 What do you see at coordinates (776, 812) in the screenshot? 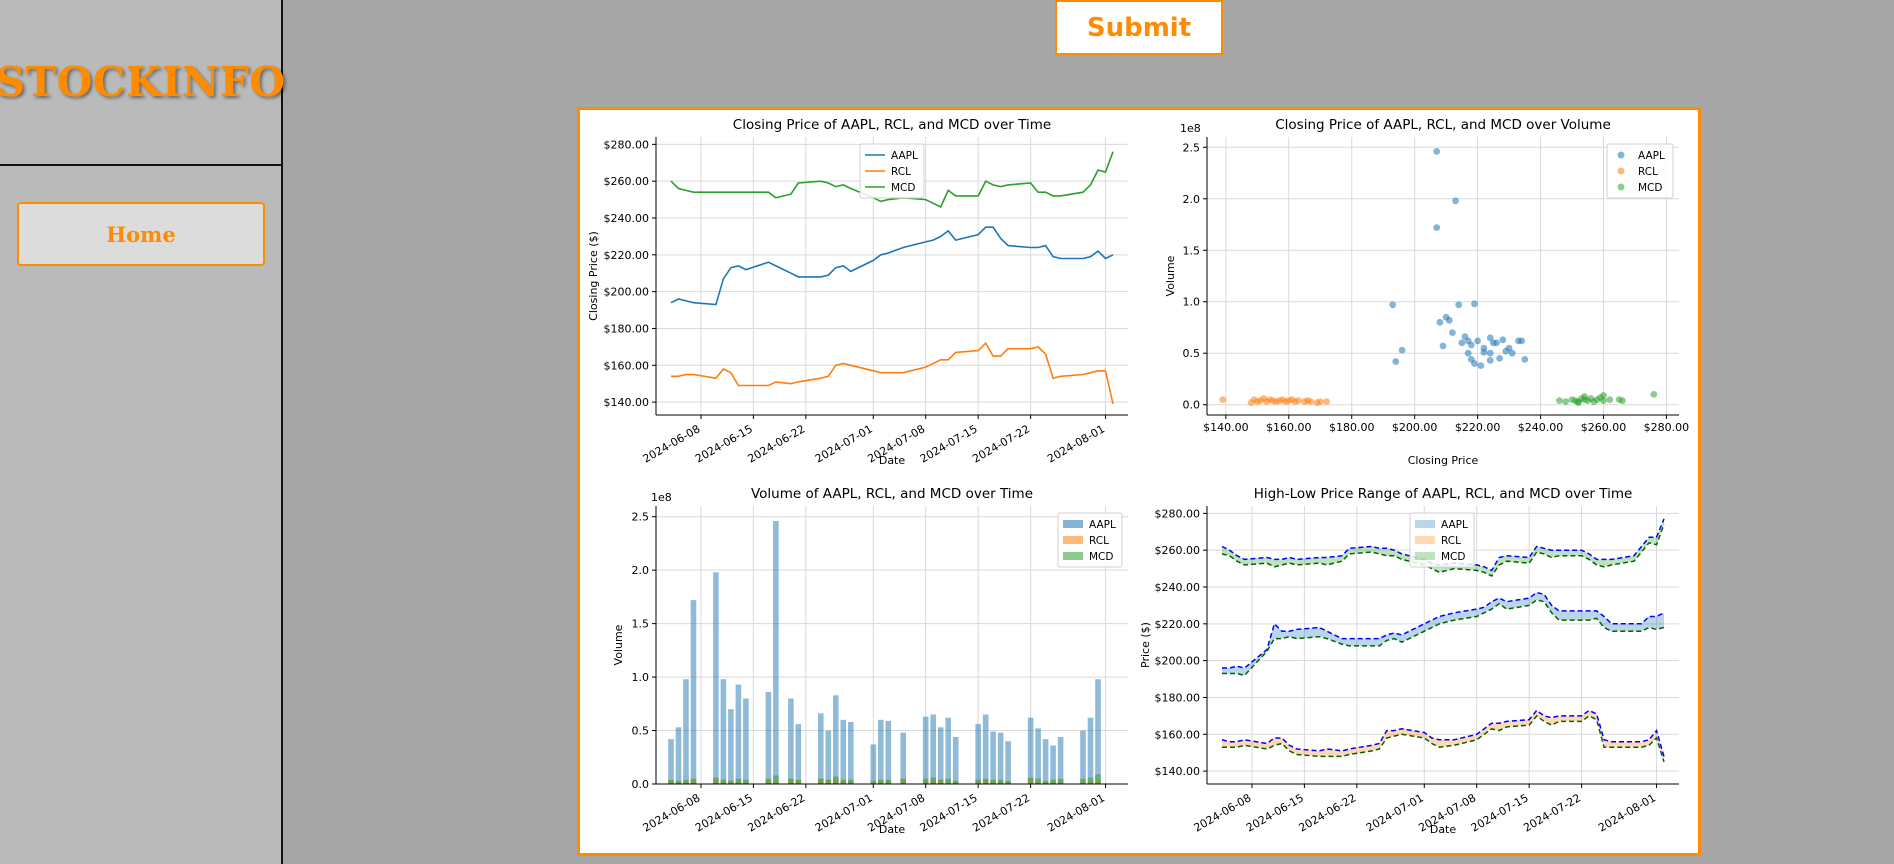
I see `c3-xtick-label: 2024-06-22` at bounding box center [776, 812].